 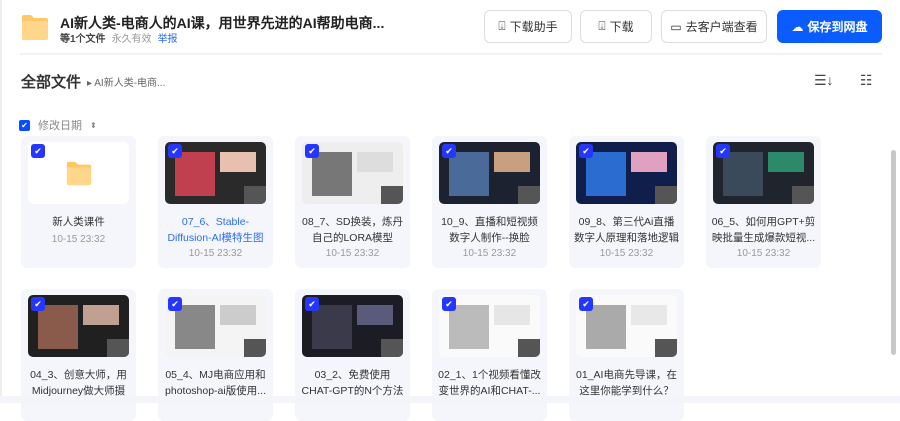 I want to click on save-to-drive-button: ☁ 保存到网盘, so click(x=829, y=26).